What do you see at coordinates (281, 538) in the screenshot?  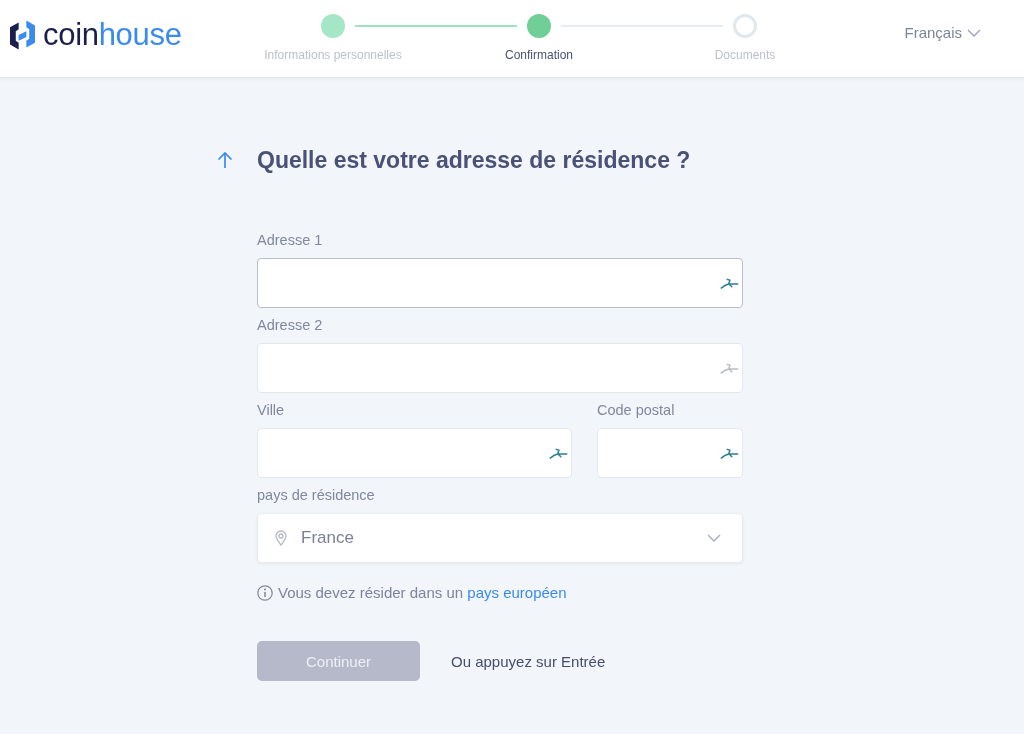 I see `location-pin-icon` at bounding box center [281, 538].